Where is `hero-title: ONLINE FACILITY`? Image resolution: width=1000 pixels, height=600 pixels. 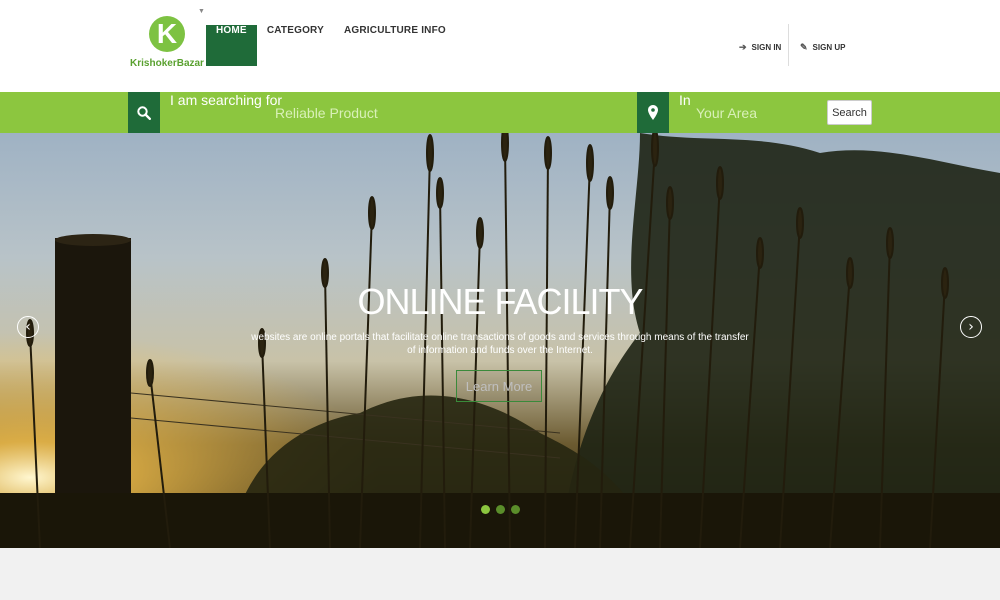
hero-title: ONLINE FACILITY is located at coordinates (500, 301).